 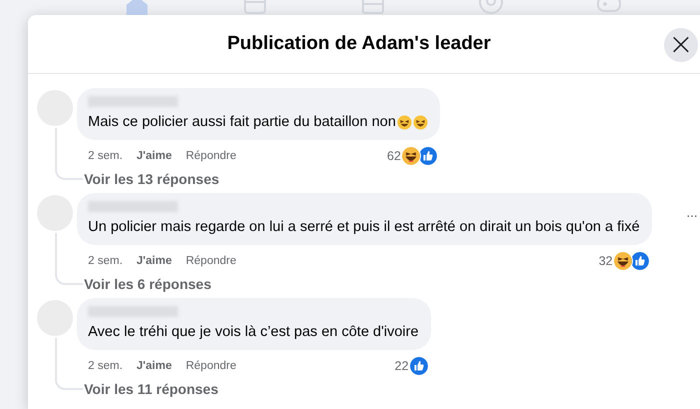 I want to click on view-replies-link: Voir les 11 réponses, so click(x=147, y=386).